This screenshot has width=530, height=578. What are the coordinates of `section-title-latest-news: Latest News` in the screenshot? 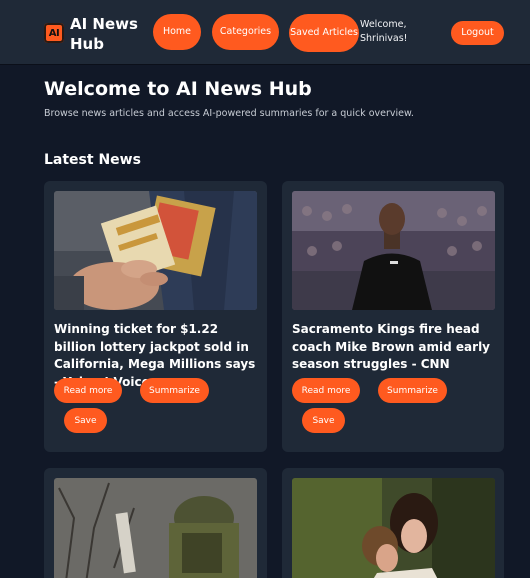 It's located at (92, 160).